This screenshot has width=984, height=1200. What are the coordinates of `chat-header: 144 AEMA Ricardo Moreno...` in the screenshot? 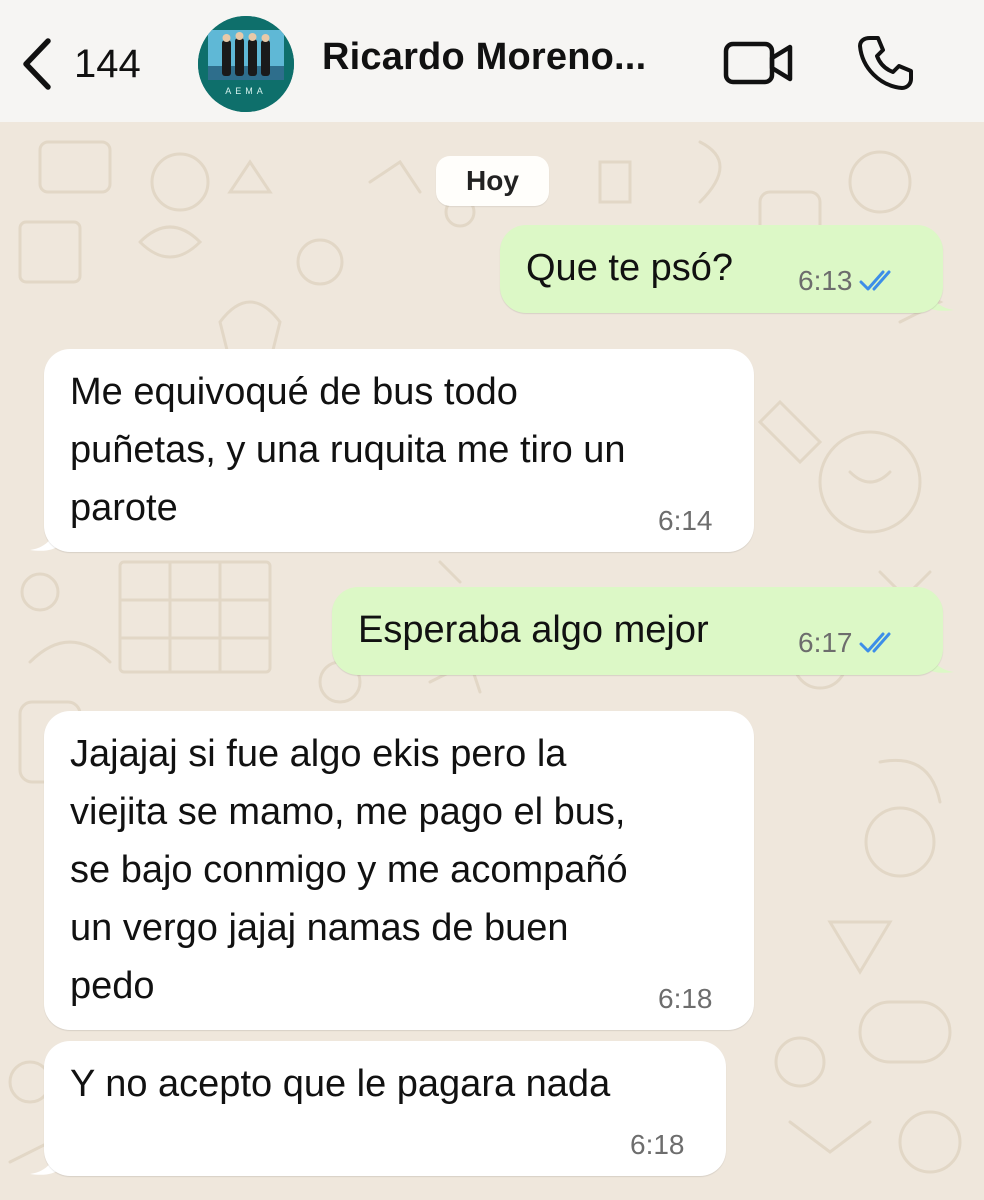 It's located at (492, 61).